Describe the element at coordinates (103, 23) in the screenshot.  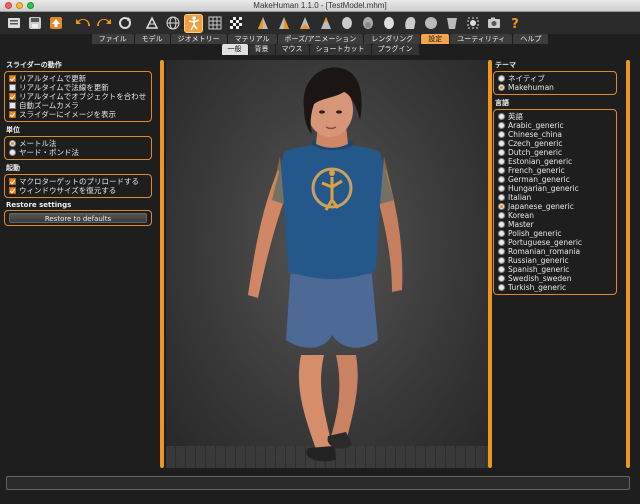
I see `redo-icon` at that location.